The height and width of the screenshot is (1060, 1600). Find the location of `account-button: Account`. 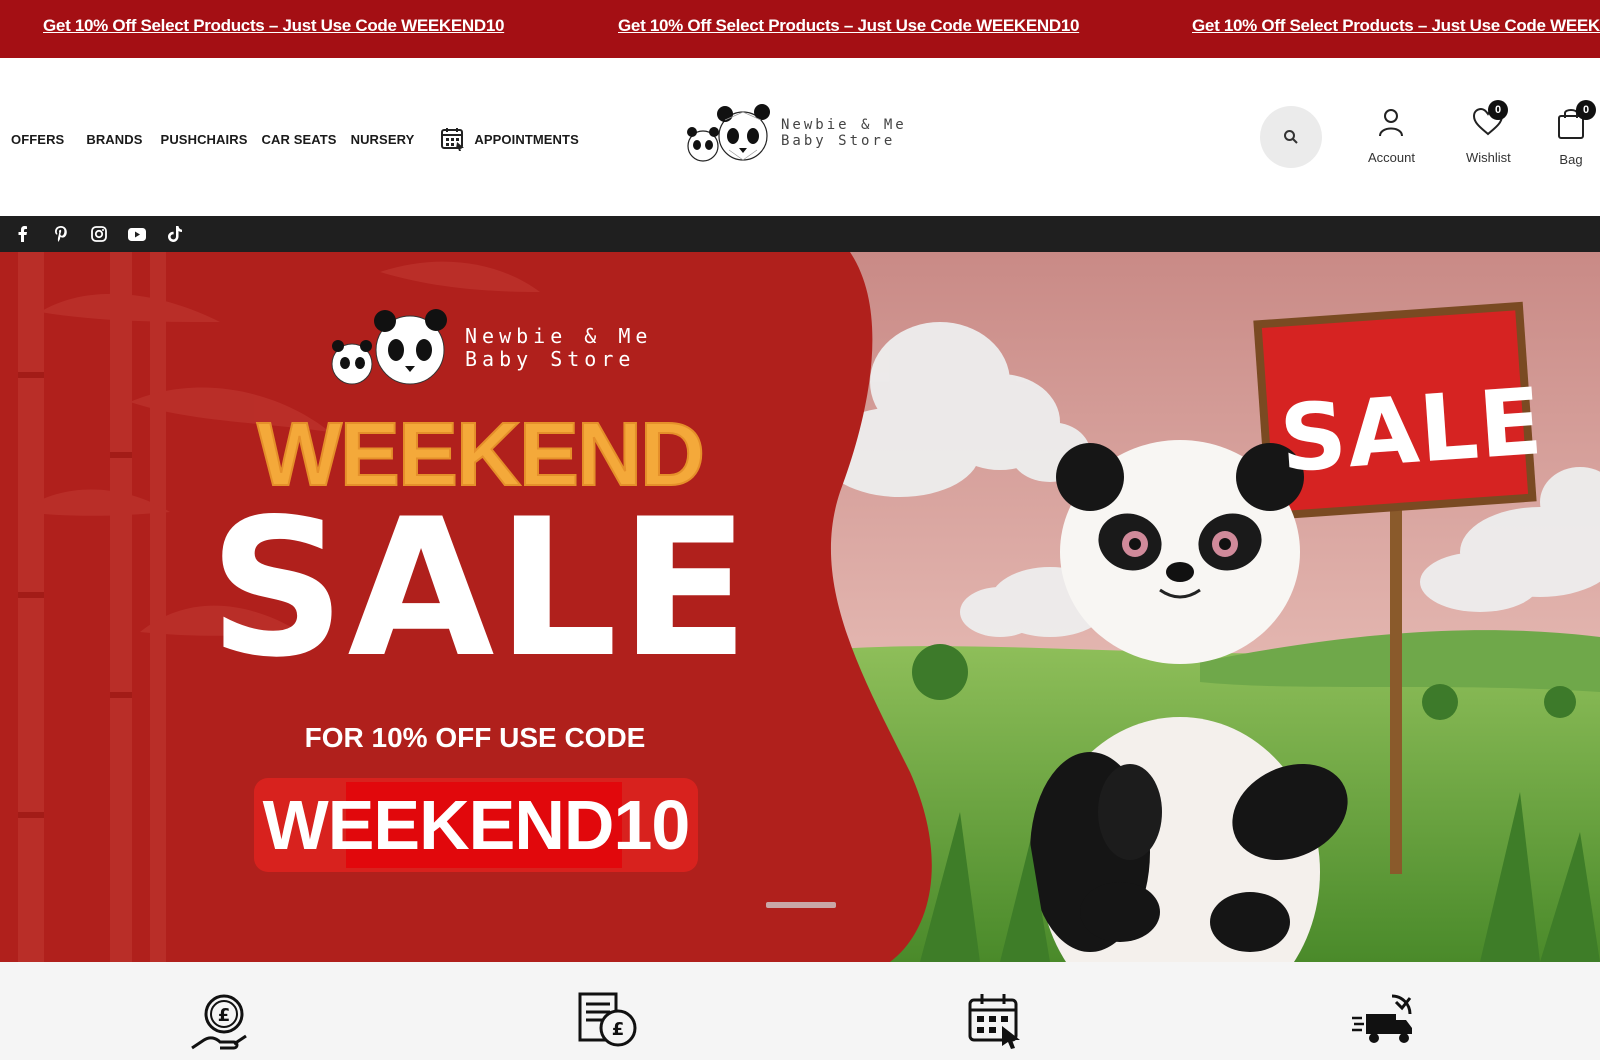

account-button: Account is located at coordinates (1391, 135).